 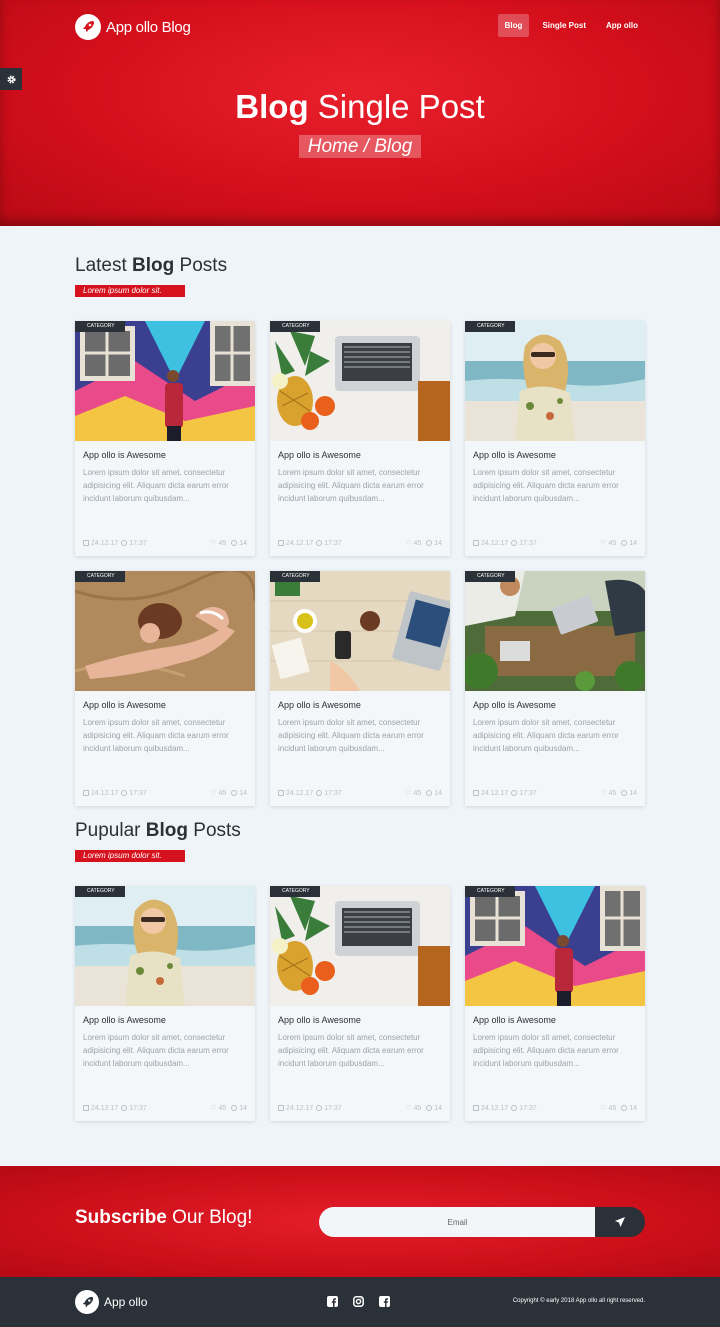 What do you see at coordinates (11, 79) in the screenshot?
I see `settings-button` at bounding box center [11, 79].